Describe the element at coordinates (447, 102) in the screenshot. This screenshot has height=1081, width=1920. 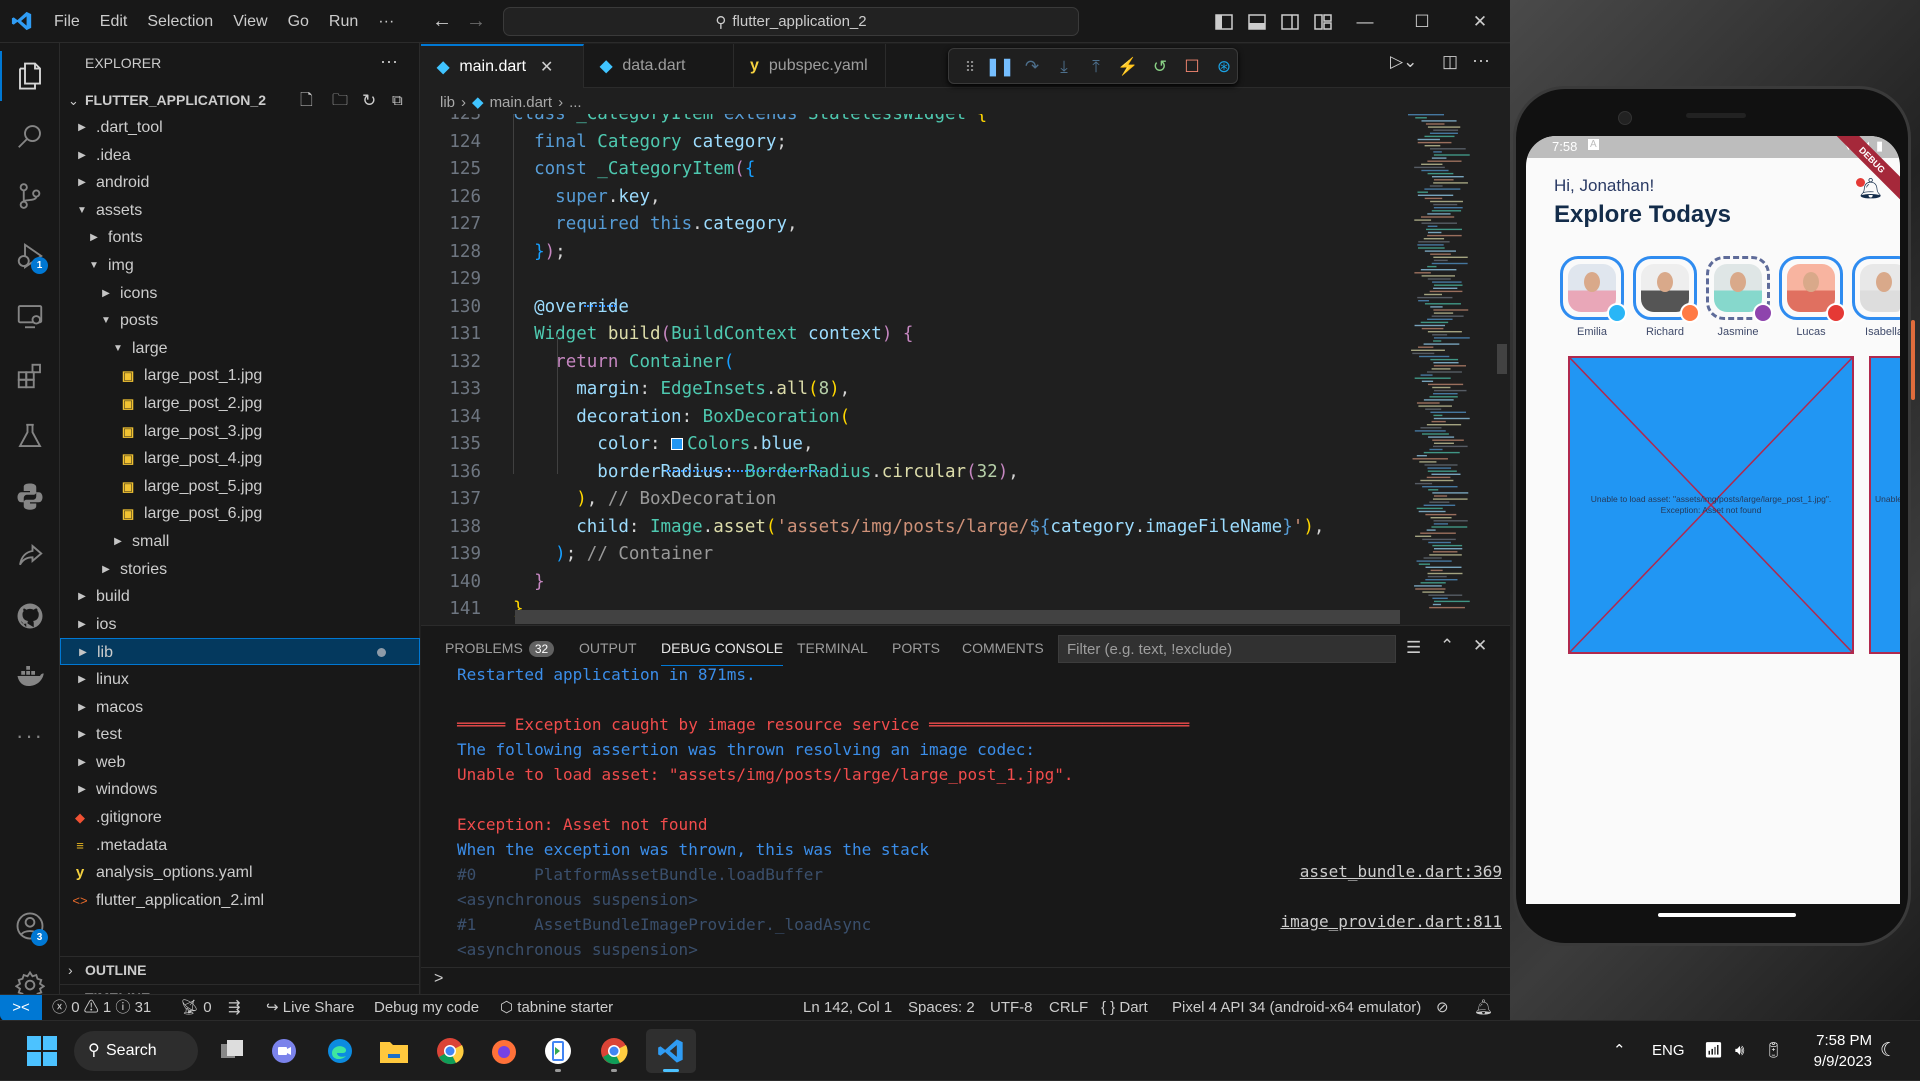
I see `breadcrumb-lib: lib` at that location.